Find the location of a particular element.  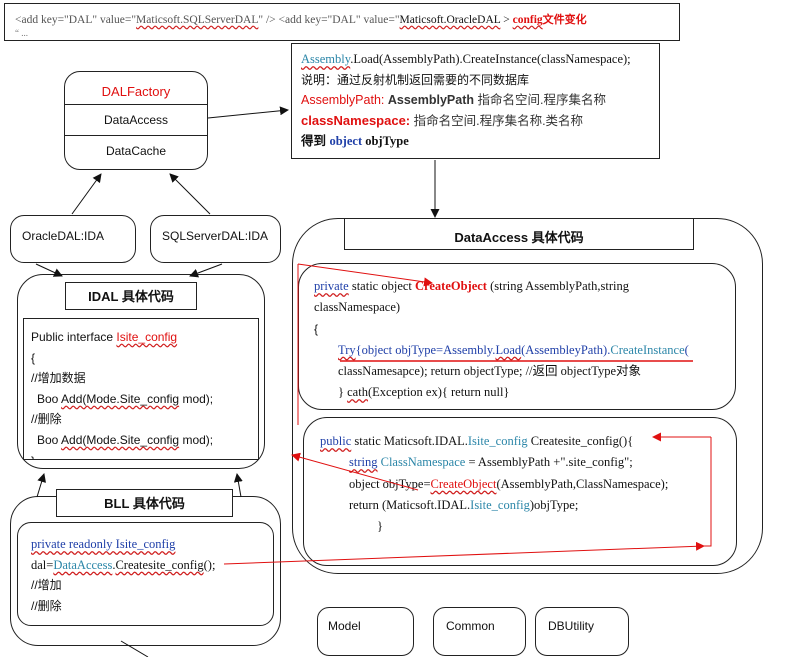

idal-mod-2: mod); is located at coordinates (196, 439).